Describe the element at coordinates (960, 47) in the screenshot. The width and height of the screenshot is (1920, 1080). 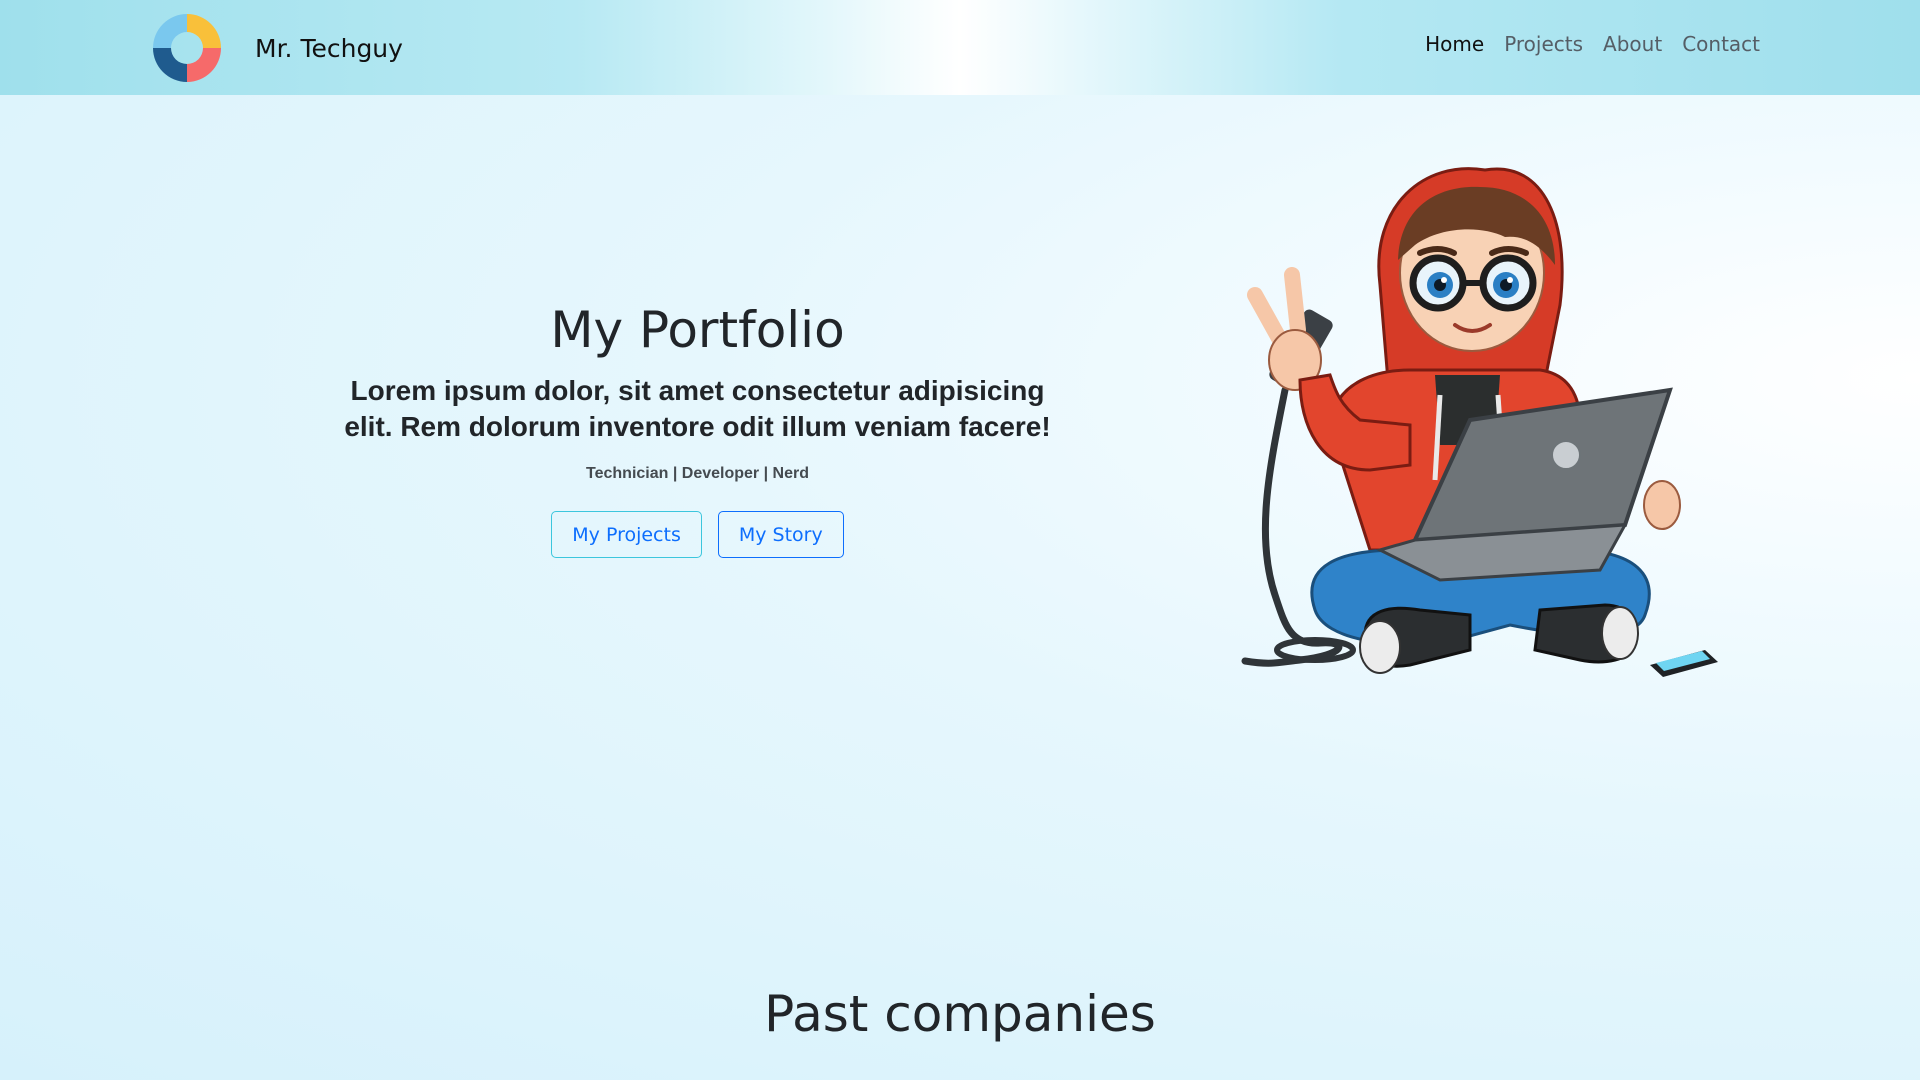
I see `top-navbar: Mr. Techguy Home Projects About Contact` at that location.